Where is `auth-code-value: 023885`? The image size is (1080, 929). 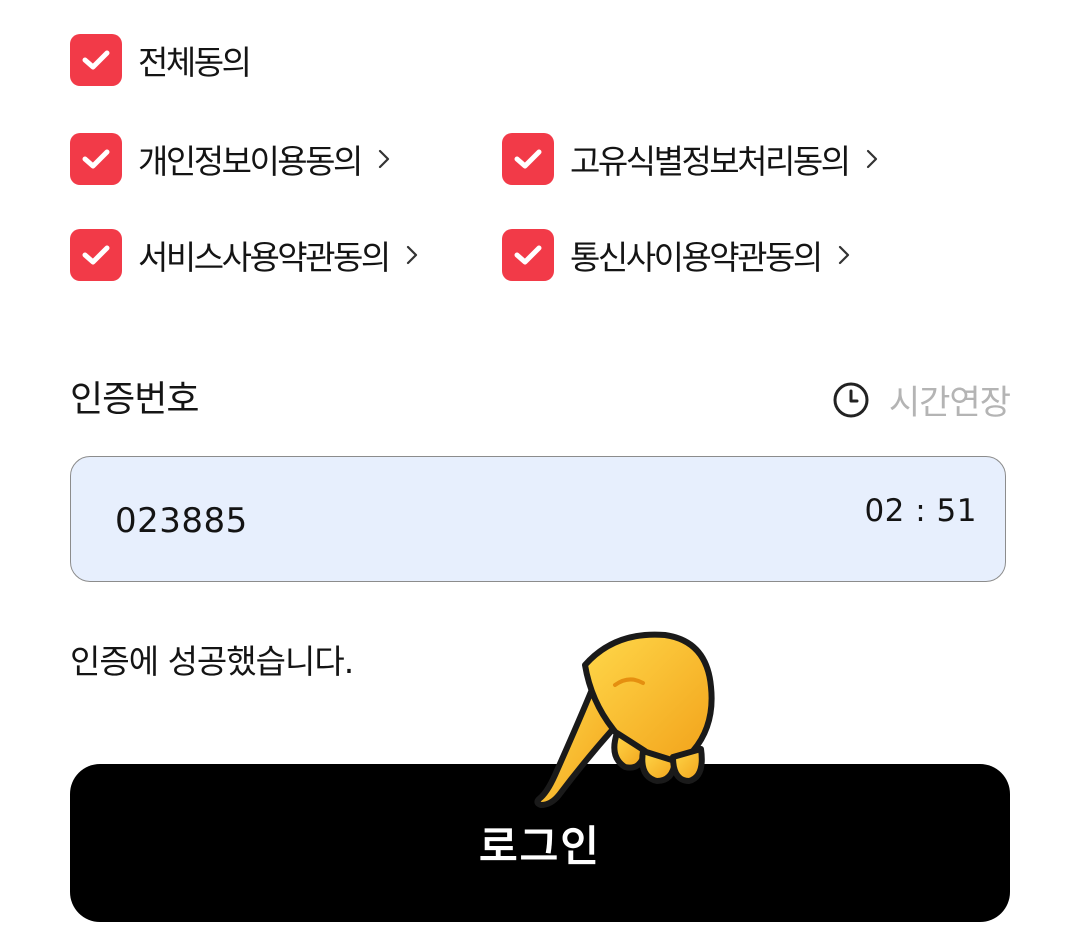
auth-code-value: 023885 is located at coordinates (181, 521).